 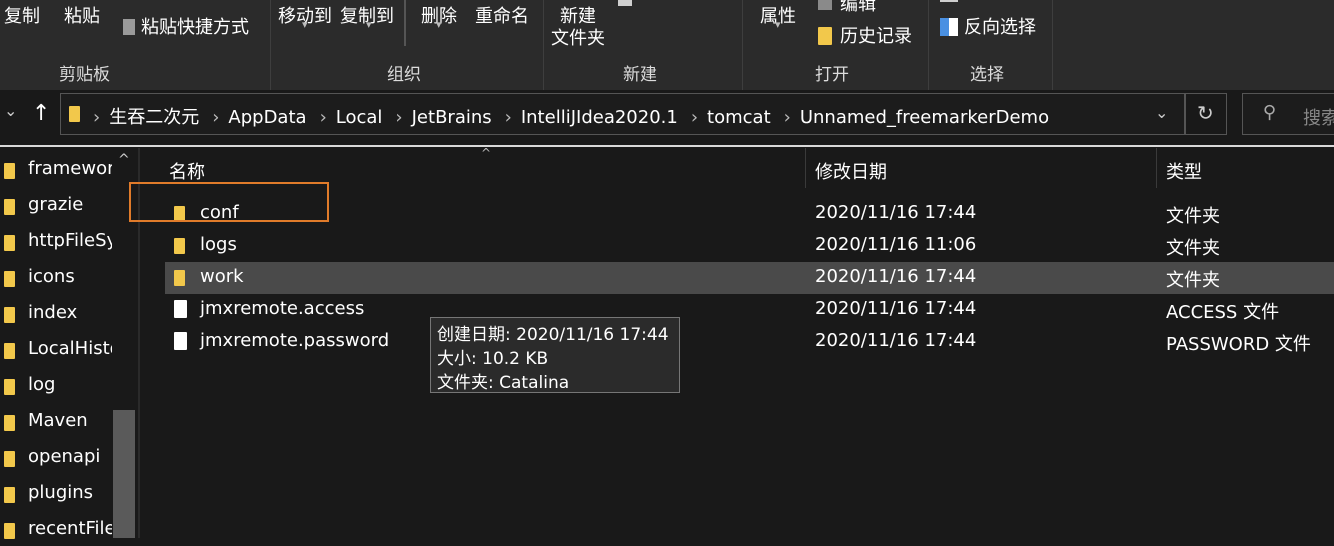 What do you see at coordinates (640, 75) in the screenshot?
I see `group-new-label: 新建` at bounding box center [640, 75].